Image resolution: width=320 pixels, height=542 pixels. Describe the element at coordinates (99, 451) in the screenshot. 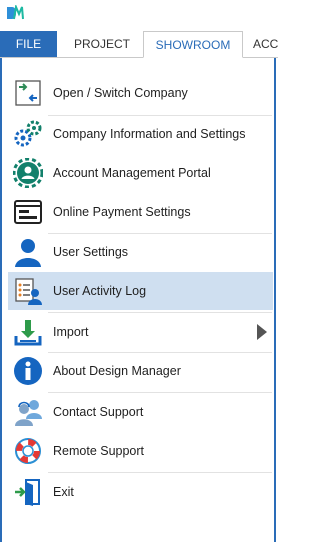

I see `menu-item-label: Remote Support` at that location.